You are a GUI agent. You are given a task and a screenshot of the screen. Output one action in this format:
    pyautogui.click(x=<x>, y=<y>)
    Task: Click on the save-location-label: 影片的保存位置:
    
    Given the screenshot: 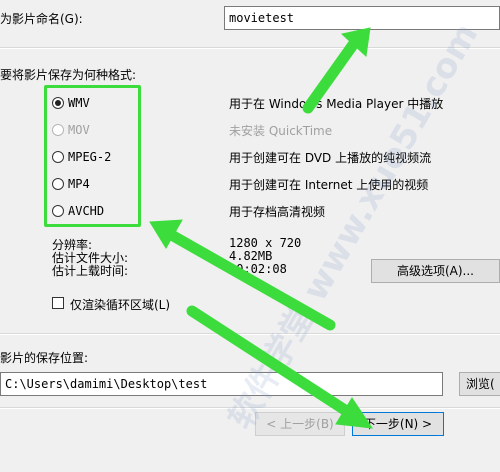 What is the action you would take?
    pyautogui.click(x=44, y=358)
    